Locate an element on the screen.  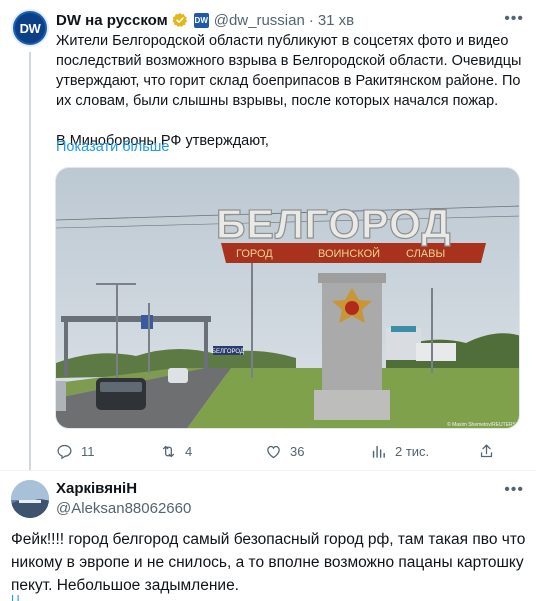
sign-sub-1: ГОРОД is located at coordinates (254, 254).